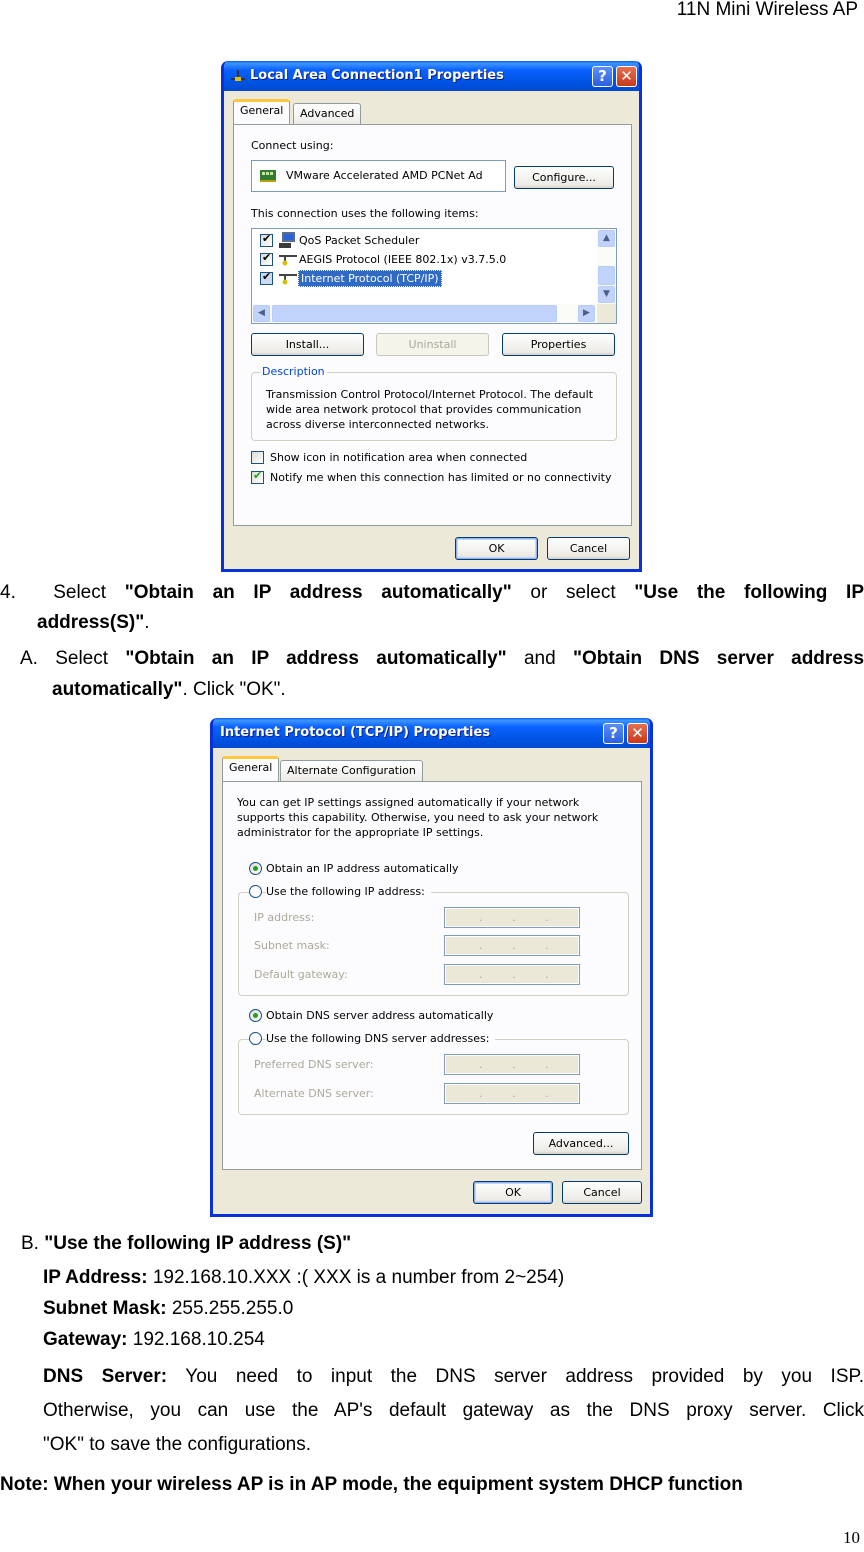  What do you see at coordinates (586, 313) in the screenshot?
I see `scroll-right-icon: ▶` at bounding box center [586, 313].